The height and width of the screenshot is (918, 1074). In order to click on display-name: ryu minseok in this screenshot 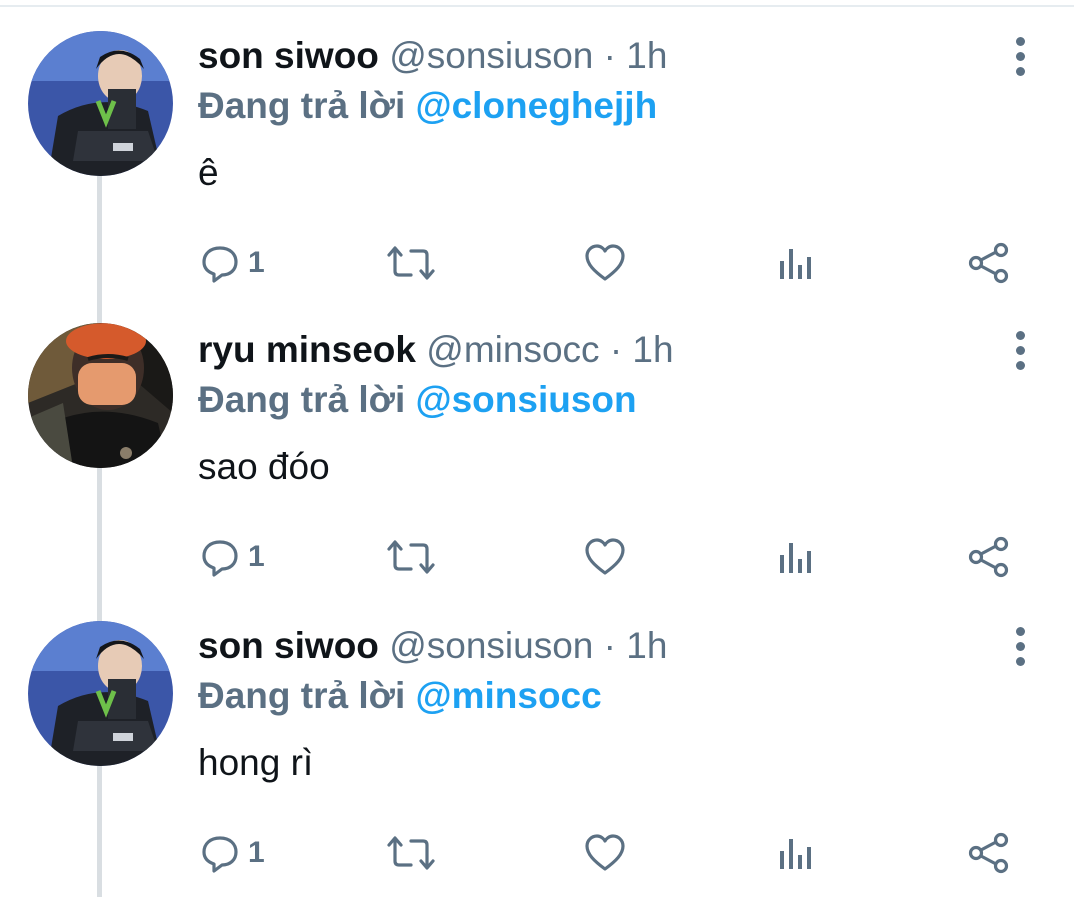, I will do `click(307, 349)`.